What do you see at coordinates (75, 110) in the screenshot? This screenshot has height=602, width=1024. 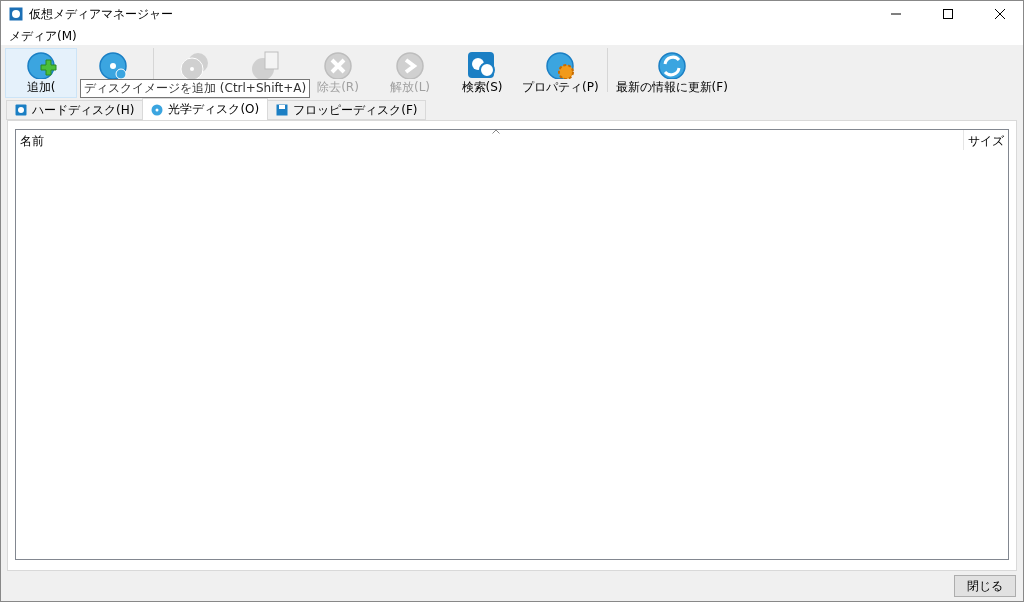 I see `tab: ハードディスク(H)` at bounding box center [75, 110].